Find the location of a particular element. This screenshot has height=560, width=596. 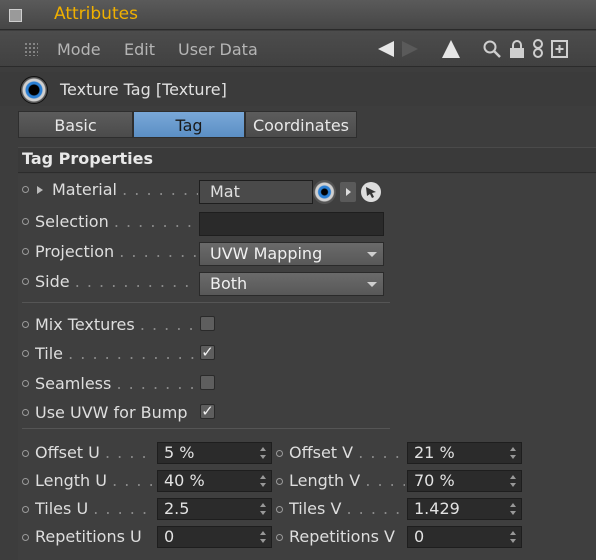

menu-user-data: User Data is located at coordinates (218, 49).